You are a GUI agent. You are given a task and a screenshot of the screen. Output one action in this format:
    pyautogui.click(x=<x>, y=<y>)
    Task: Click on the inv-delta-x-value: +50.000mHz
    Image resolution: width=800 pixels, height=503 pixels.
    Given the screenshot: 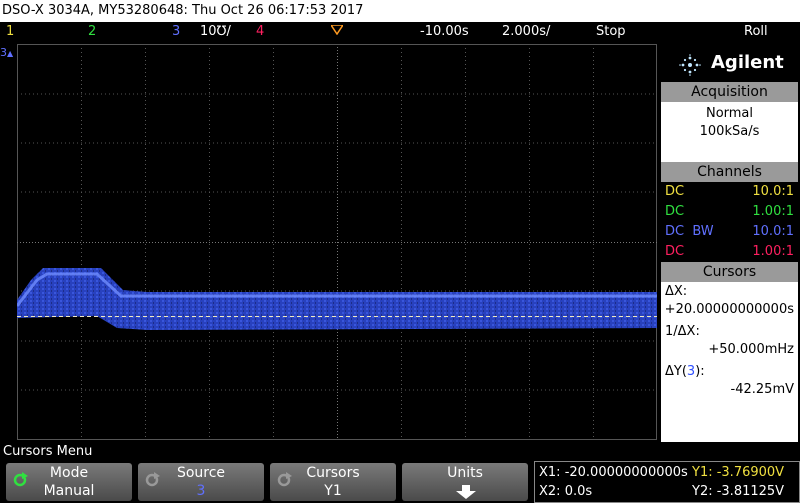 What is the action you would take?
    pyautogui.click(x=751, y=349)
    